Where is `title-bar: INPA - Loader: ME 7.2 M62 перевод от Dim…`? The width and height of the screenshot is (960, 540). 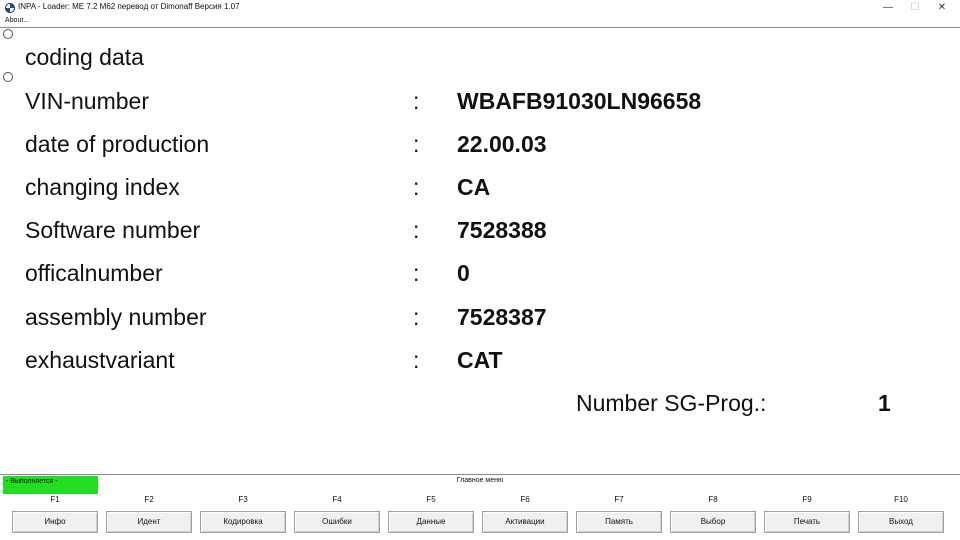 title-bar: INPA - Loader: ME 7.2 M62 перевод от Dim… is located at coordinates (480, 8).